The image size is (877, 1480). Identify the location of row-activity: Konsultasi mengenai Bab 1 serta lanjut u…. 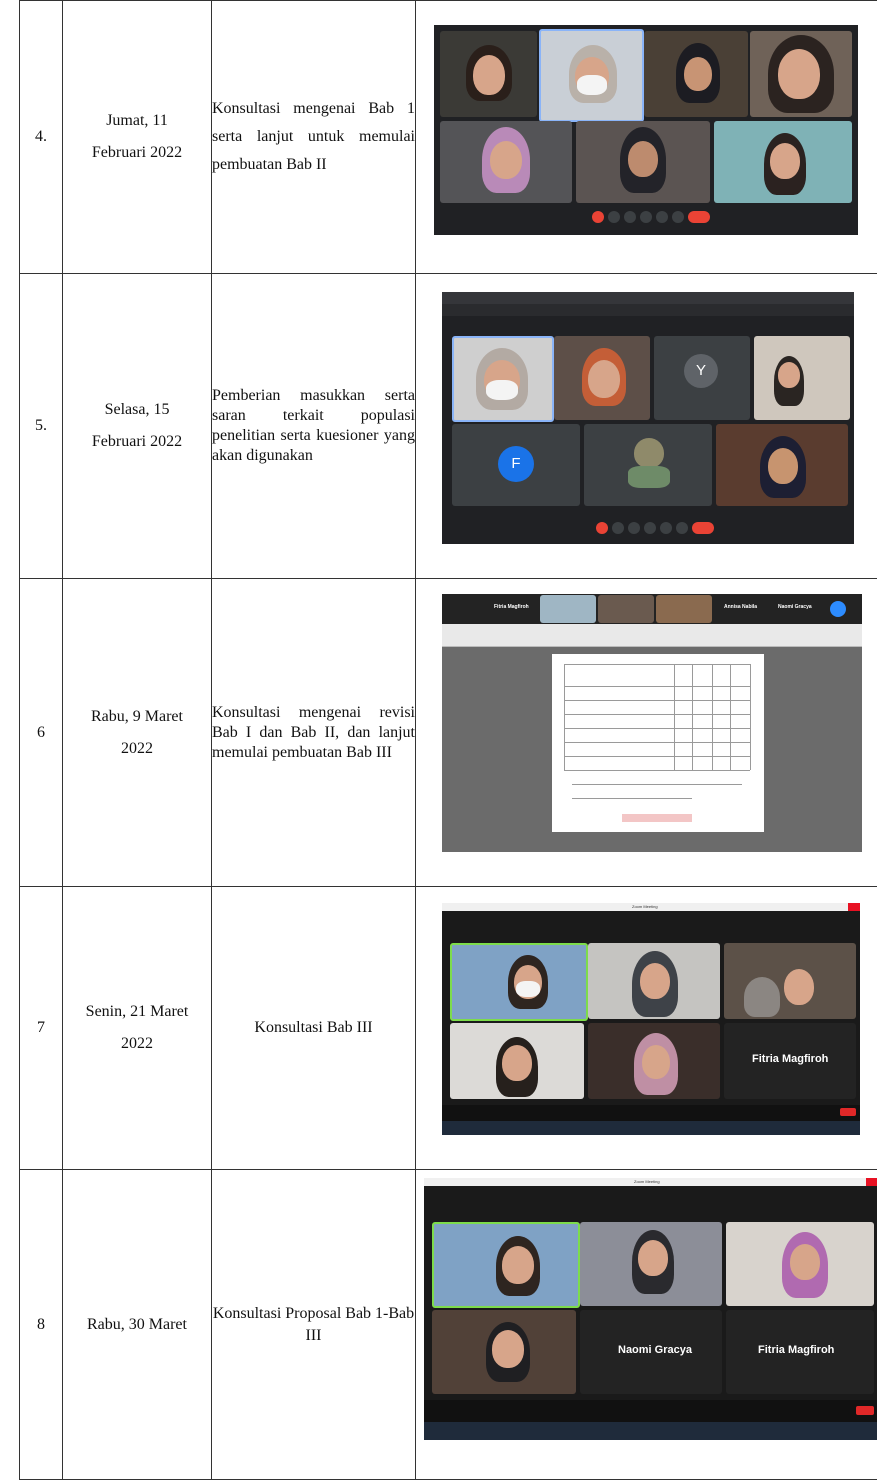
(314, 137).